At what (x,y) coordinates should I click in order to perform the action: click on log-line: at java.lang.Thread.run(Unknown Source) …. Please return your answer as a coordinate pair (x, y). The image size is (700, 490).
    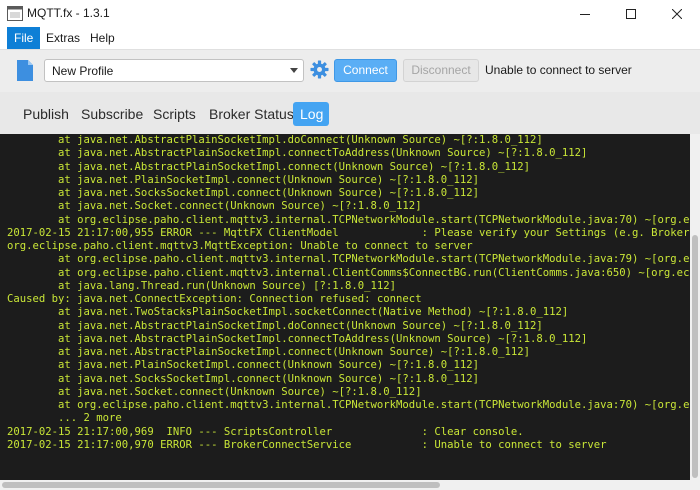
    Looking at the image, I should click on (202, 285).